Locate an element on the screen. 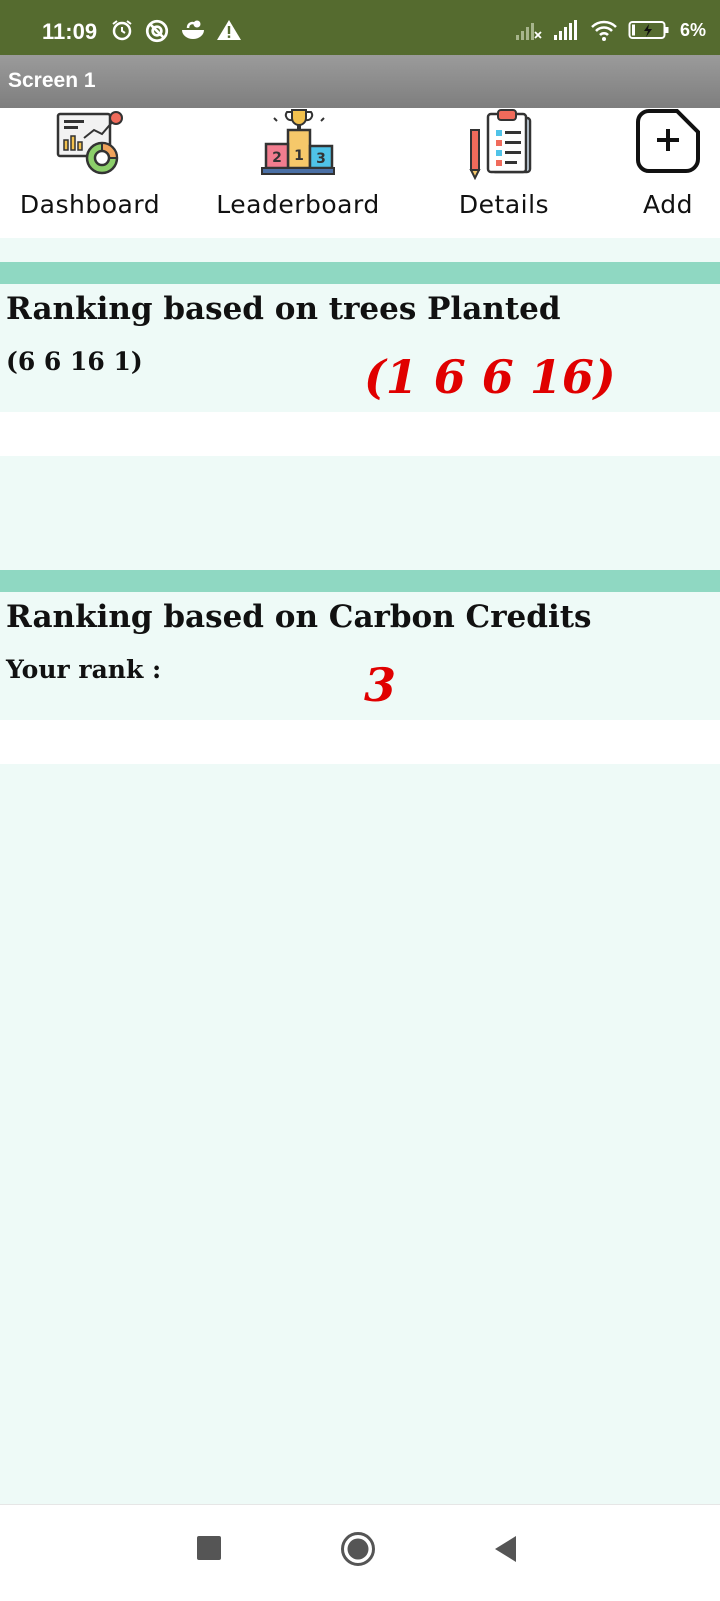  carbon-ranking-title: Ranking based on Carbon Credits is located at coordinates (299, 617).